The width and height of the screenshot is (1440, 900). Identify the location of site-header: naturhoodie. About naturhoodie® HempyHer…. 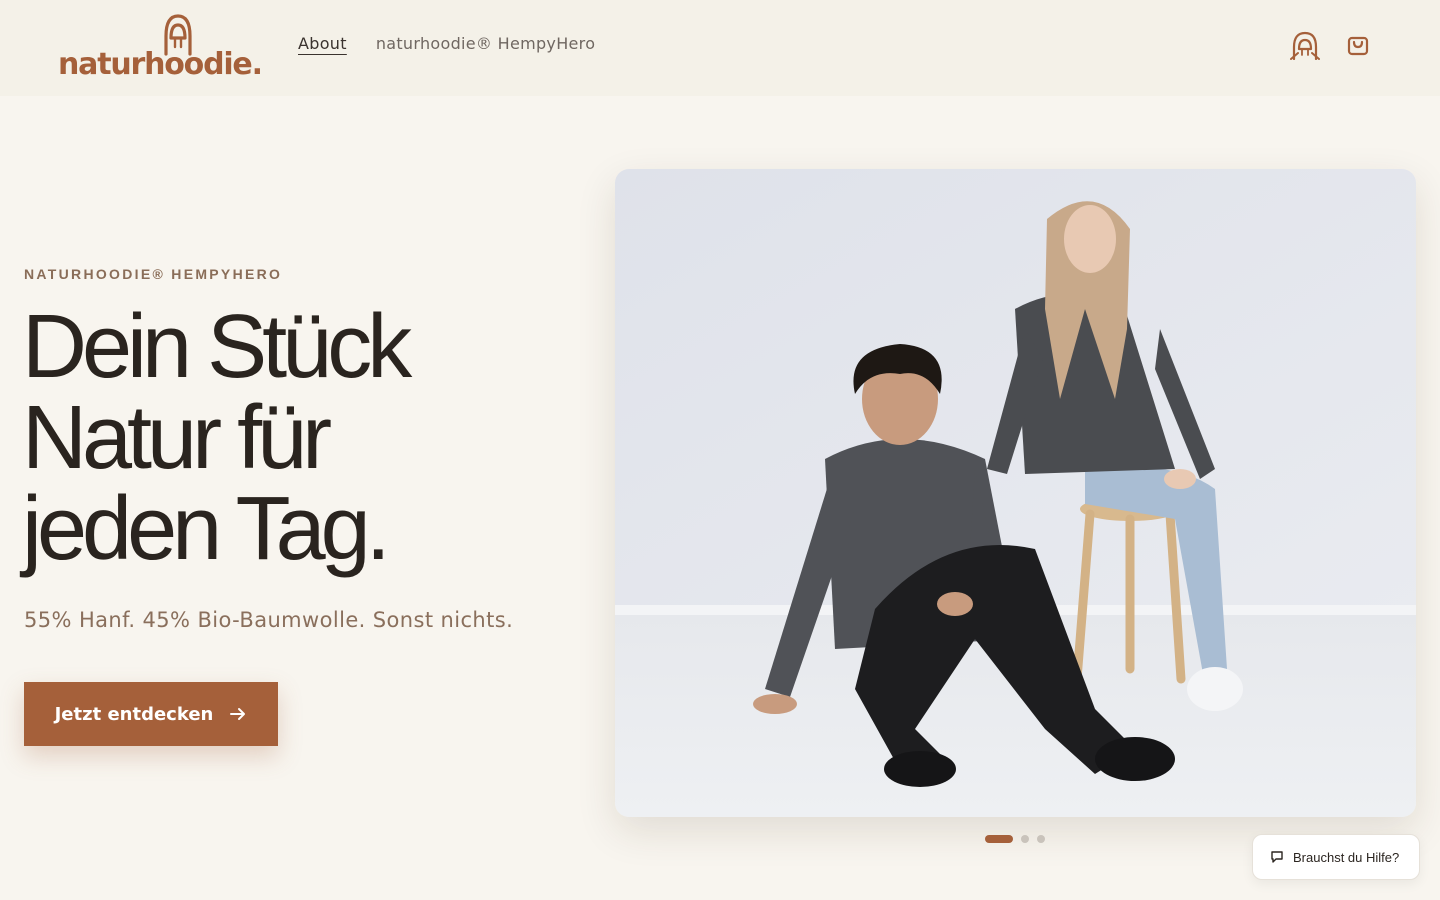
(720, 48).